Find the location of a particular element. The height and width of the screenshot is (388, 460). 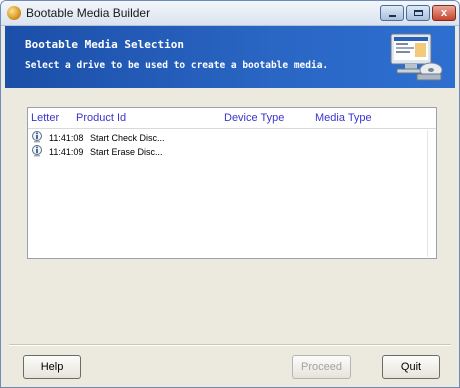

button-area-divider is located at coordinates (230, 345).